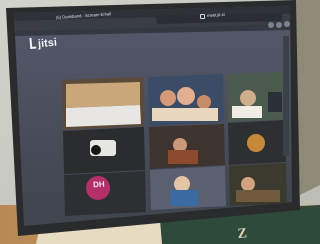 Image resolution: width=320 pixels, height=244 pixels. Describe the element at coordinates (271, 25) in the screenshot. I see `video-icon` at that location.